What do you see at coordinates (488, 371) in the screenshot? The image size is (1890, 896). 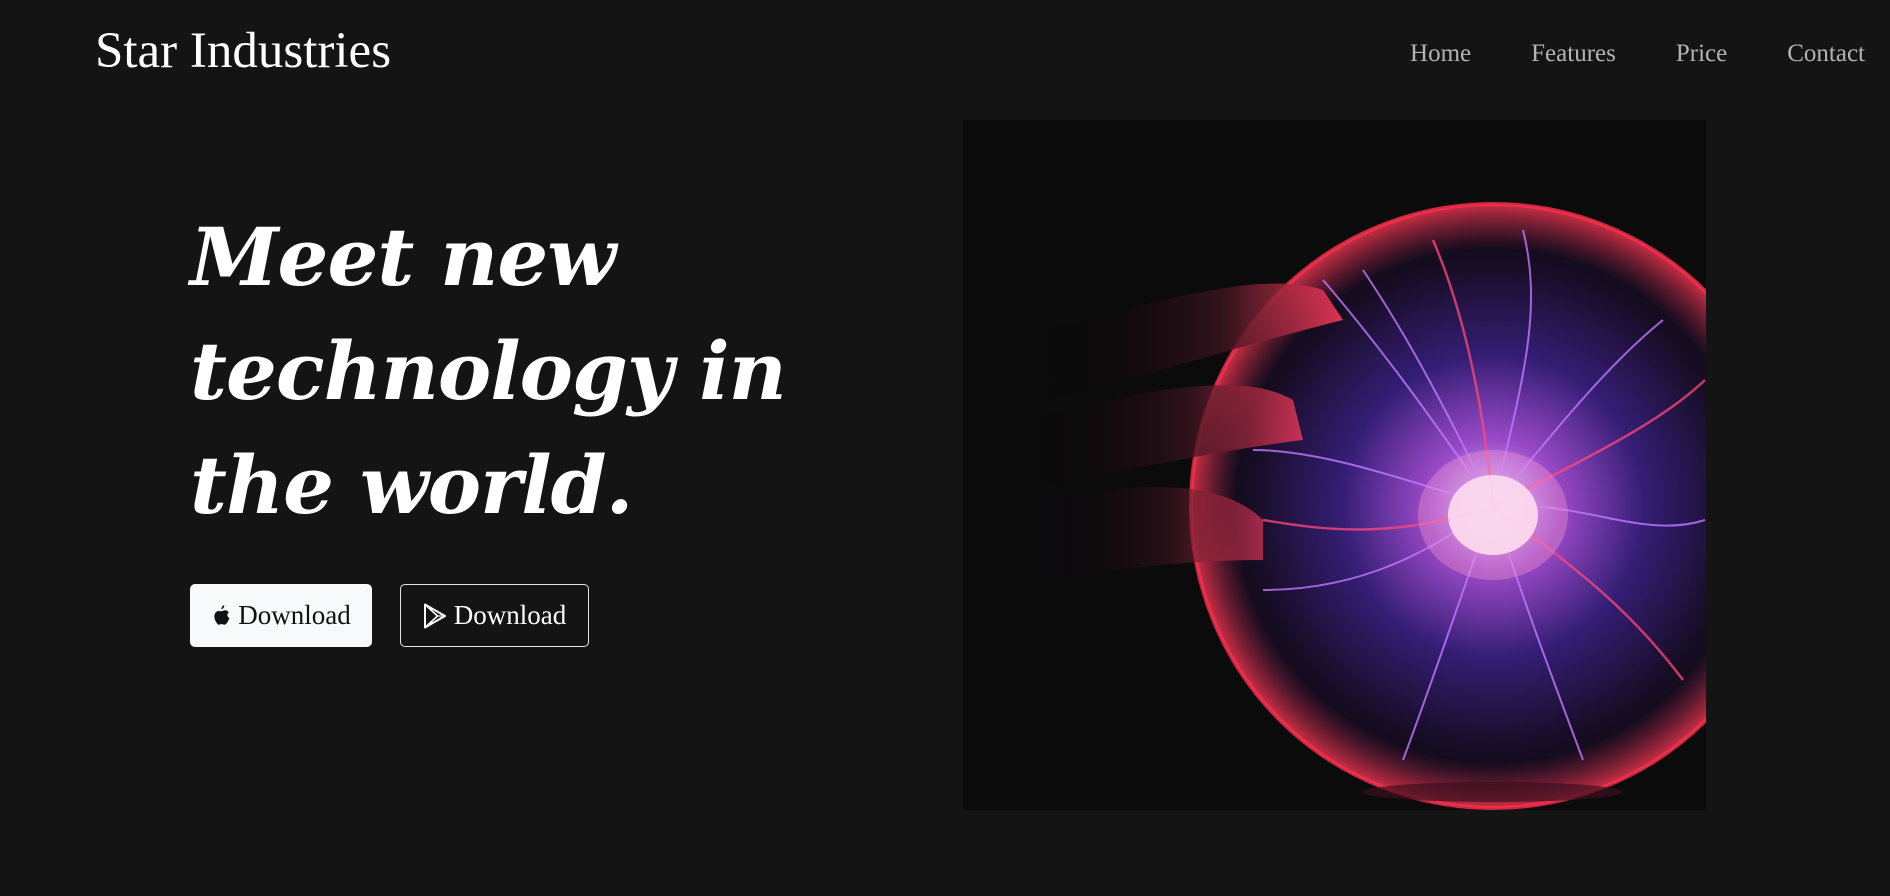 I see `hero-title: Meet new technology in the world.` at bounding box center [488, 371].